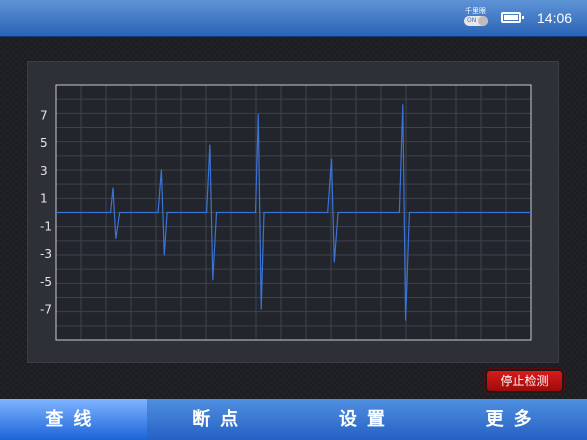 The height and width of the screenshot is (440, 587). I want to click on bottom-nav: 查线 断点 设置 更多, so click(293, 419).